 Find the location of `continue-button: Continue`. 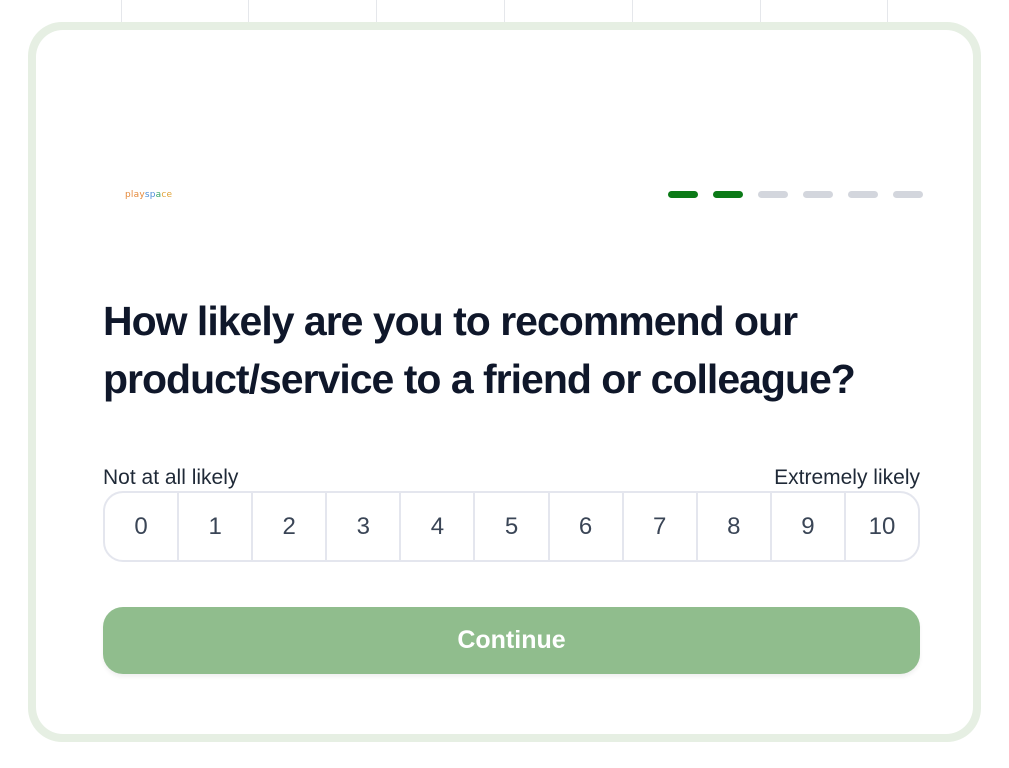

continue-button: Continue is located at coordinates (511, 640).